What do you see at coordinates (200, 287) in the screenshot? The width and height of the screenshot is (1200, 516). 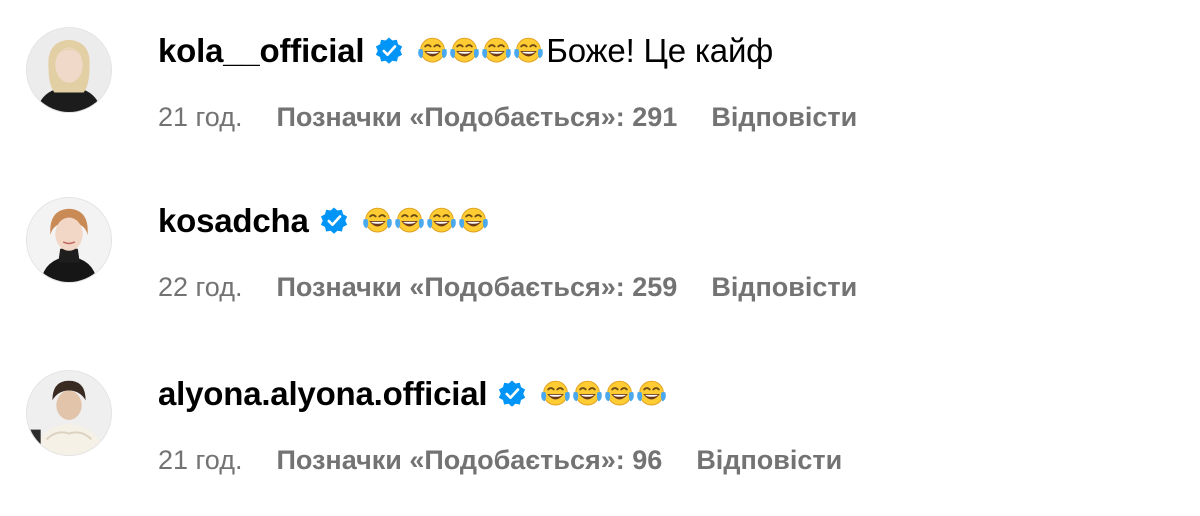 I see `comment-time: 22 год.` at bounding box center [200, 287].